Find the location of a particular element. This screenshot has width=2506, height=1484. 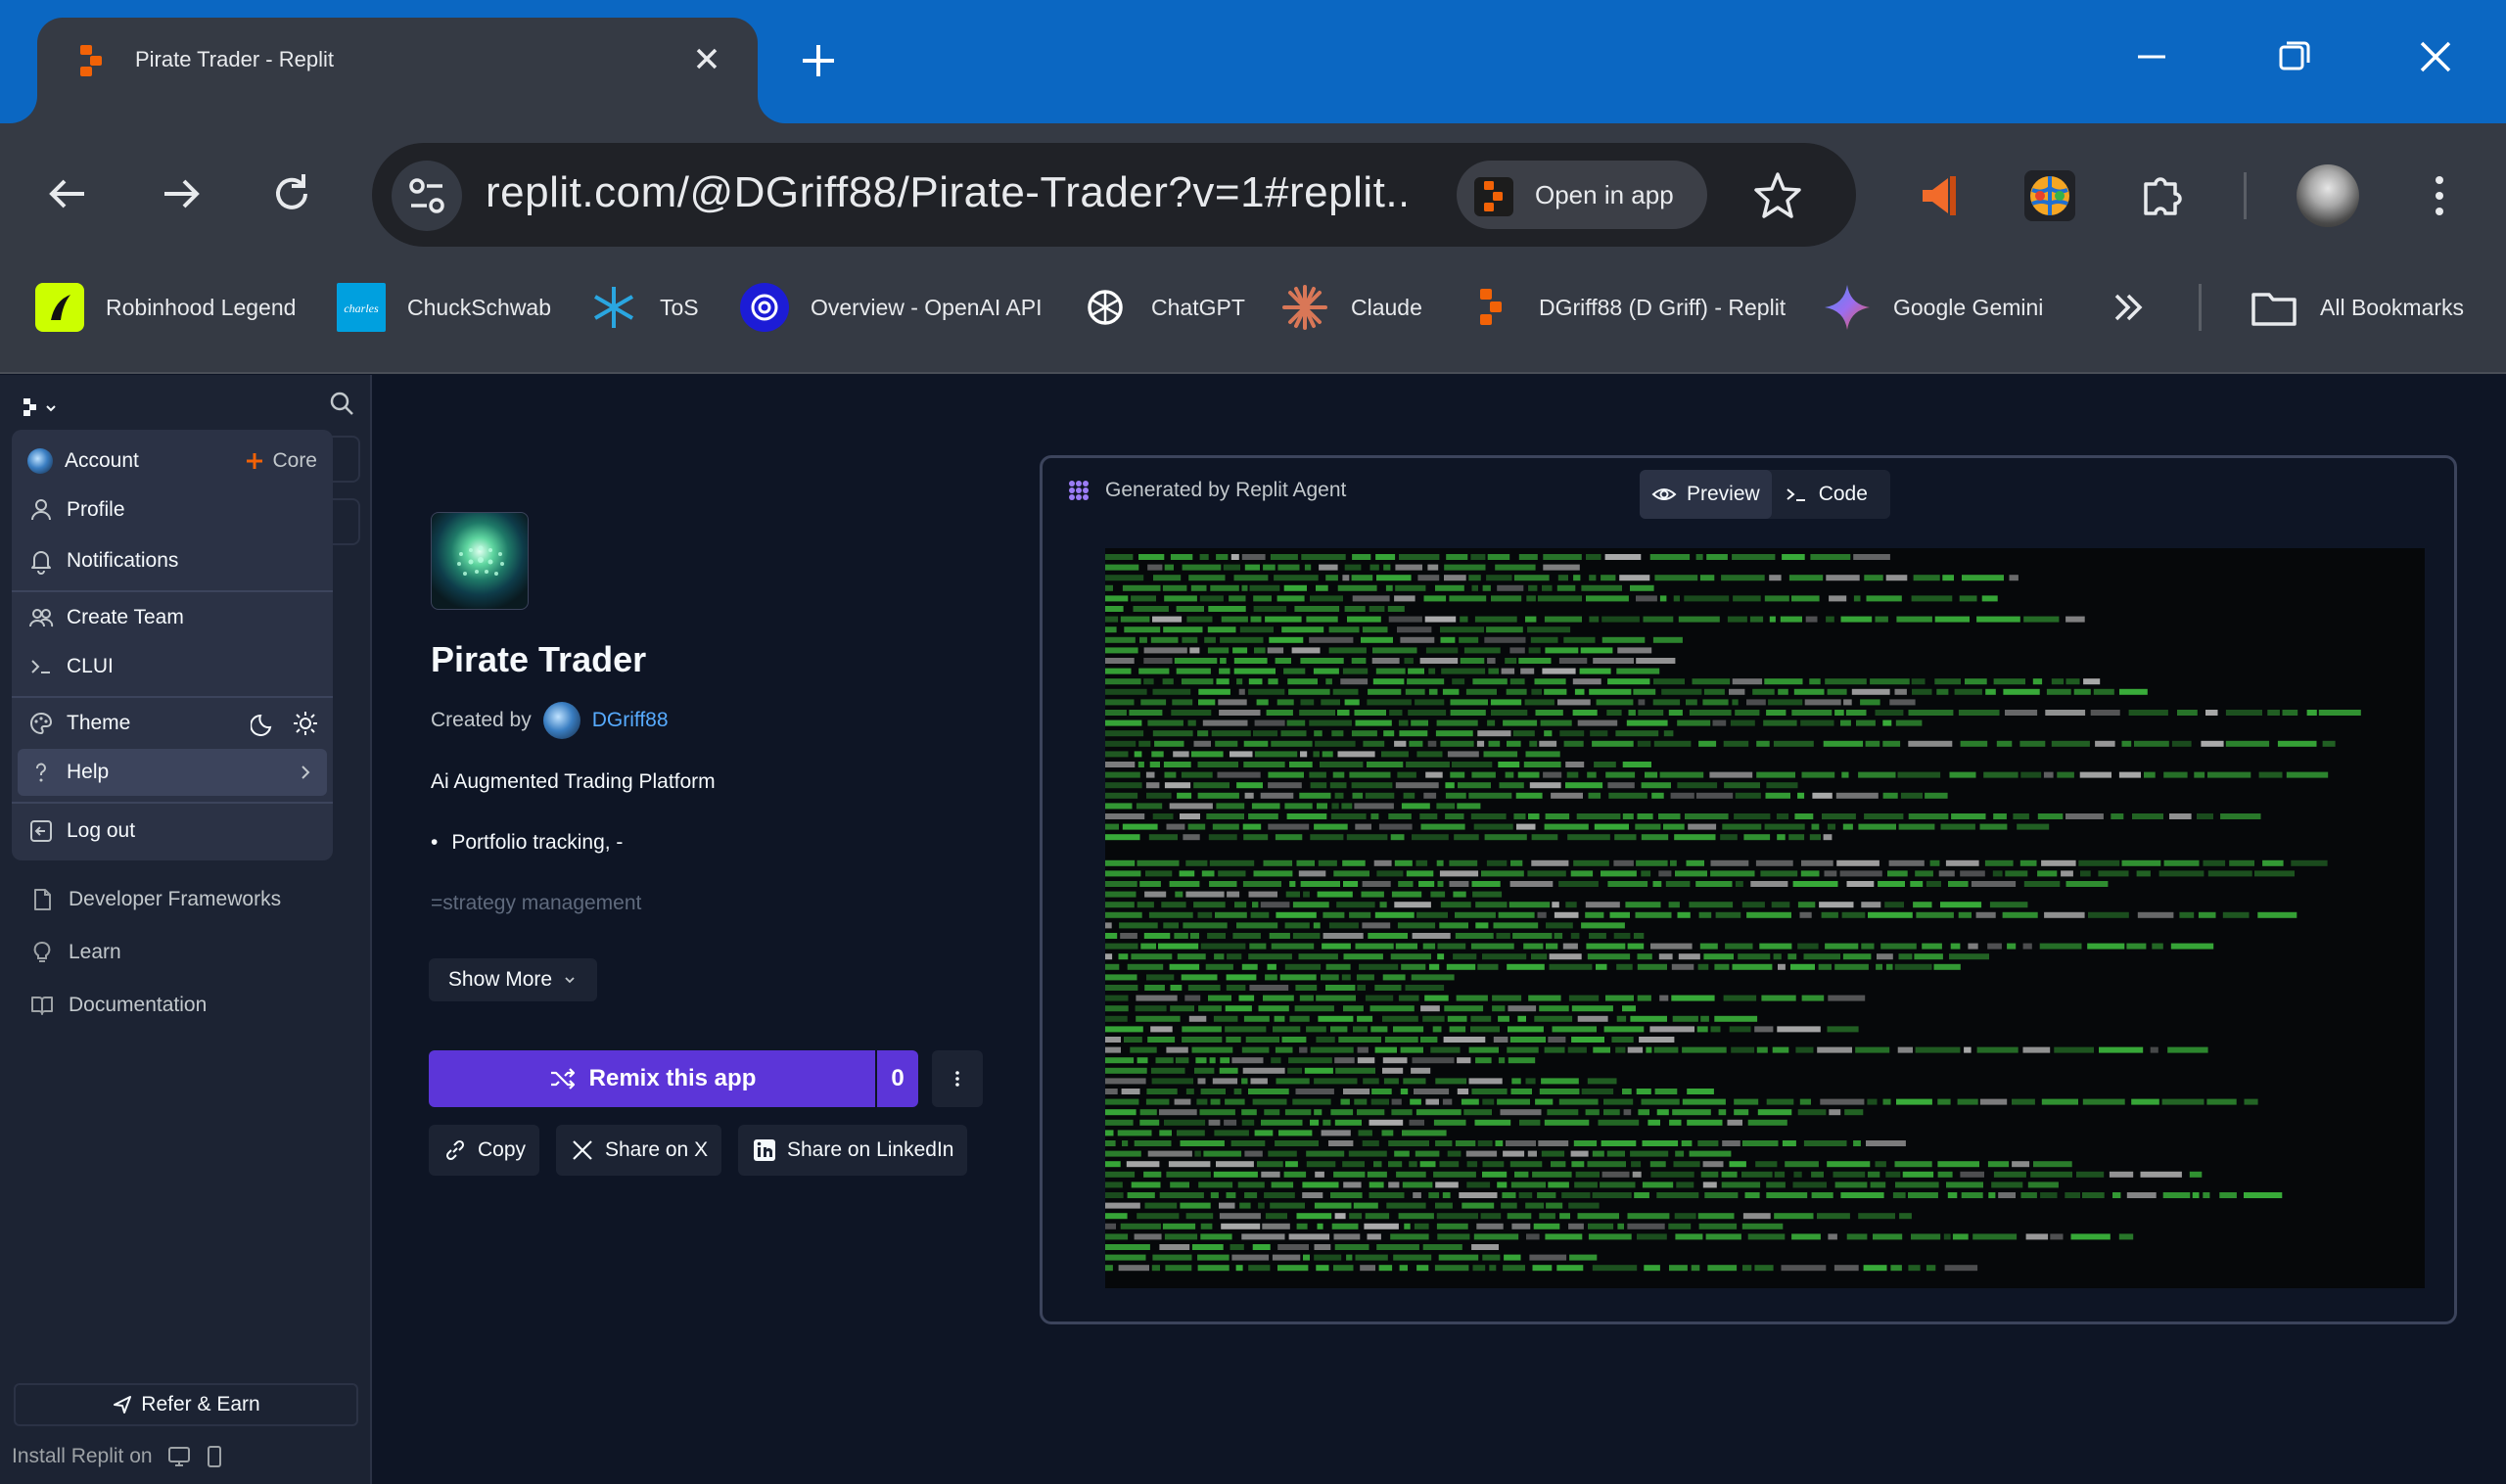

refer-and-earn-button: Refer & Earn is located at coordinates (186, 1404).